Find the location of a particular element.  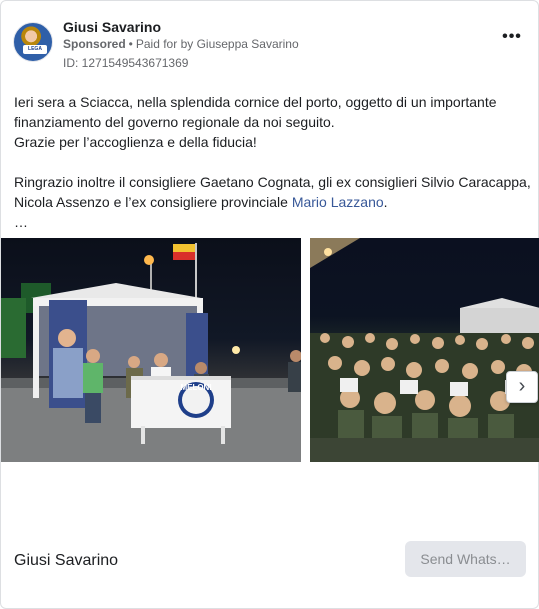

post-line-suffix: . is located at coordinates (385, 202).